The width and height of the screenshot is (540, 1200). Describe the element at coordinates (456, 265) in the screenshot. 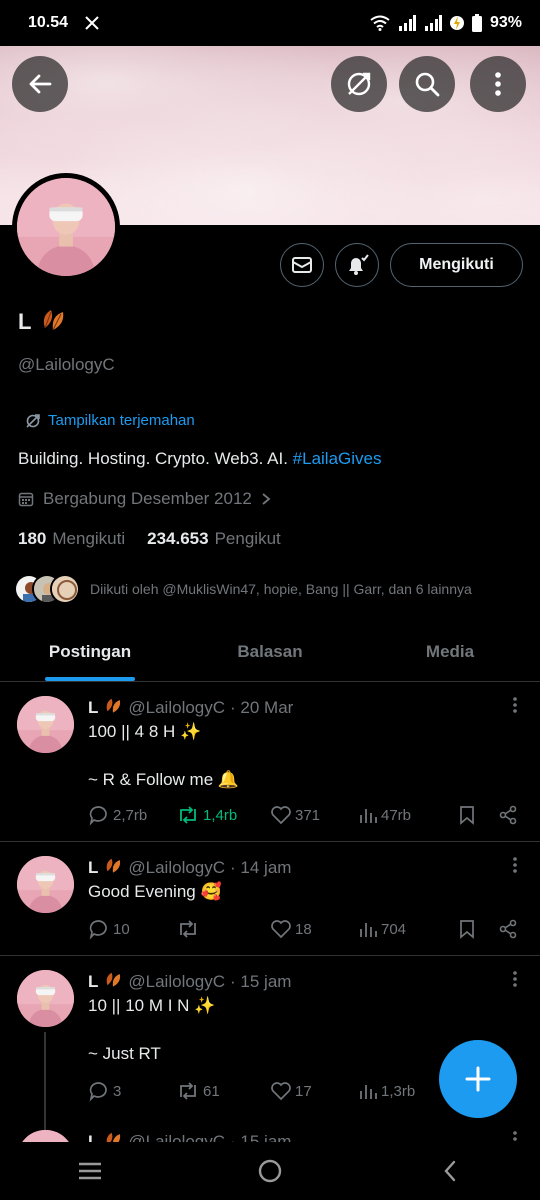

I see `following-button: Mengikuti` at that location.